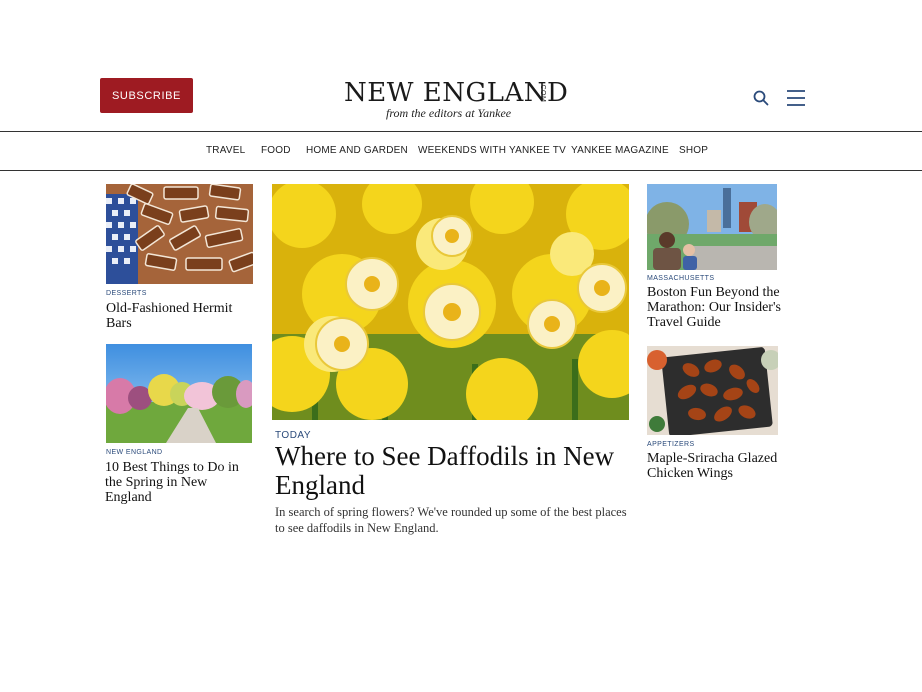  What do you see at coordinates (671, 444) in the screenshot?
I see `card-kicker-appetizers: APPETIZERS` at bounding box center [671, 444].